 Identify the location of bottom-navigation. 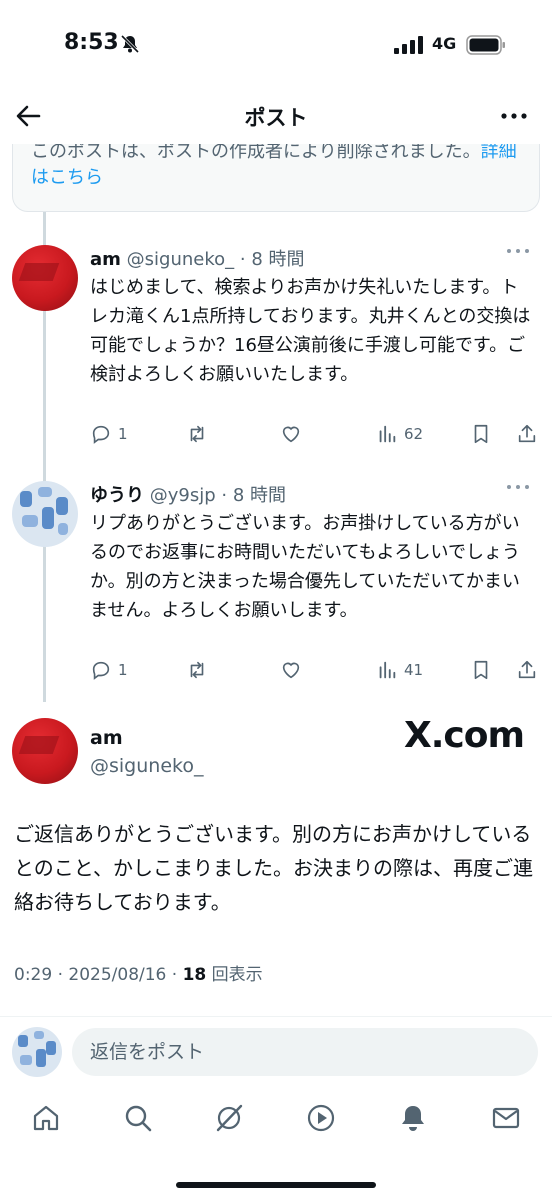
(276, 1120).